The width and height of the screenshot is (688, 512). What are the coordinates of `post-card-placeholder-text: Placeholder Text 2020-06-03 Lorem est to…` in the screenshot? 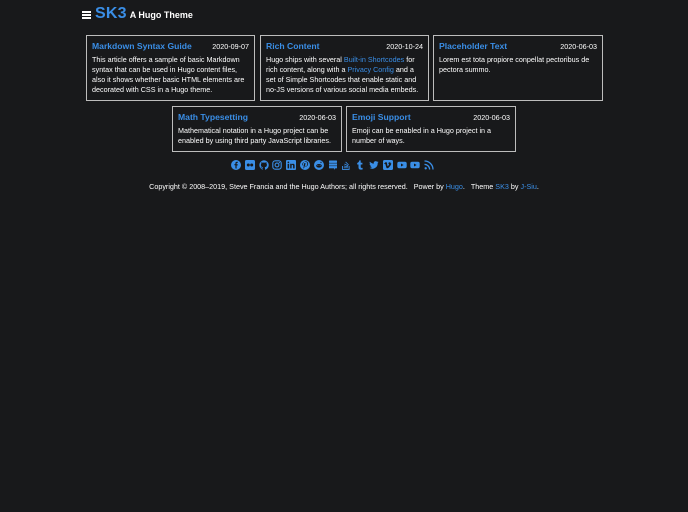 It's located at (518, 68).